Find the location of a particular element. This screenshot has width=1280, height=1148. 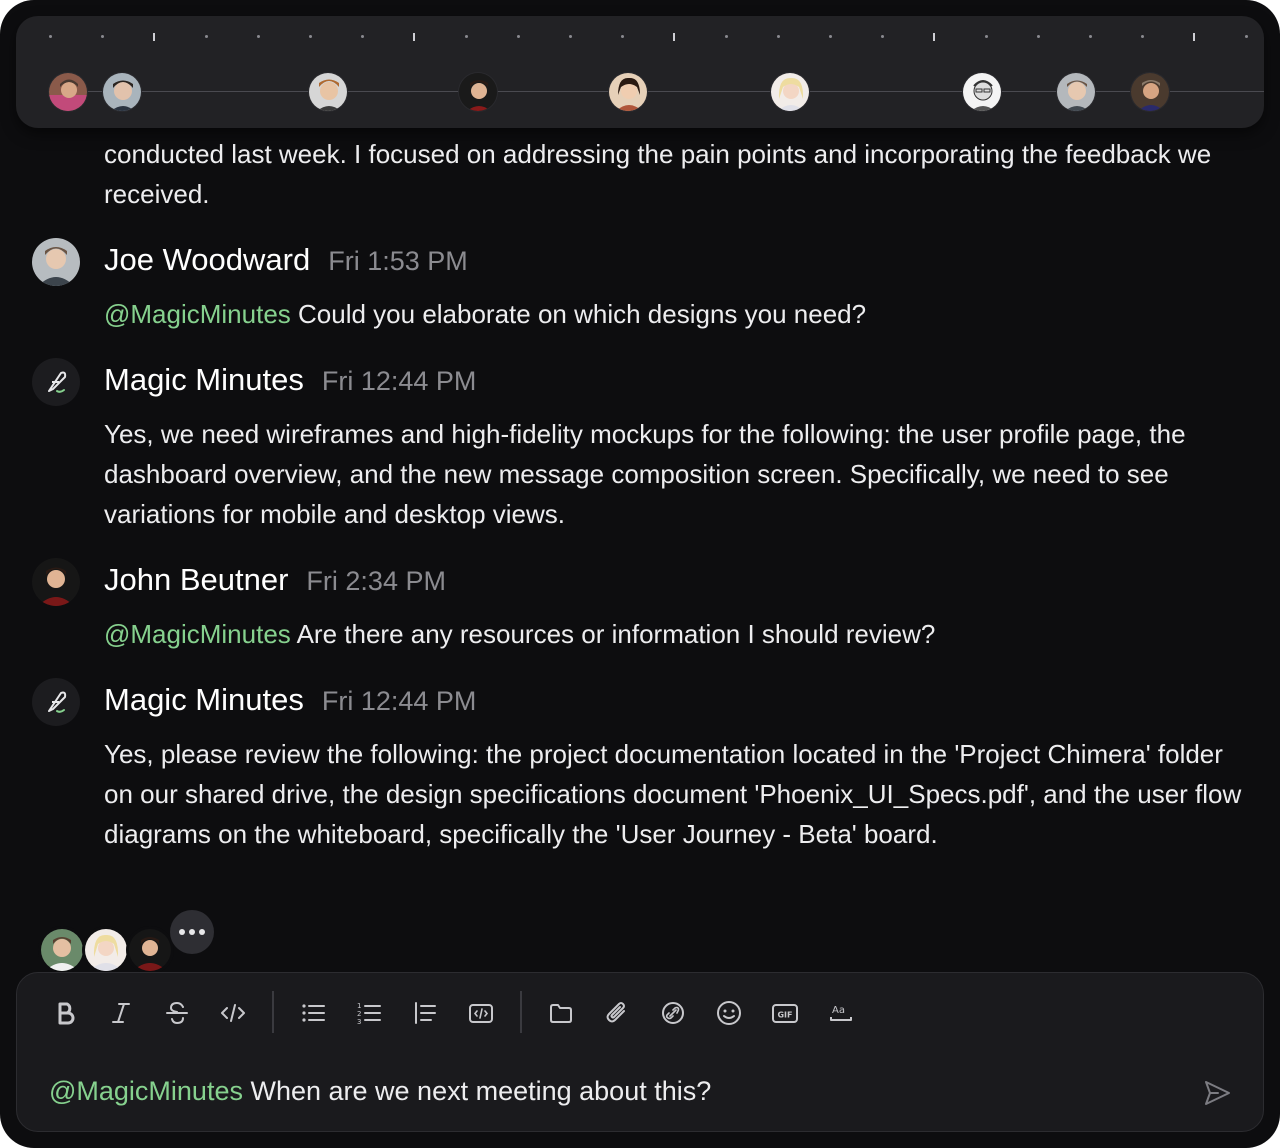

code-block-button is located at coordinates (481, 1013).